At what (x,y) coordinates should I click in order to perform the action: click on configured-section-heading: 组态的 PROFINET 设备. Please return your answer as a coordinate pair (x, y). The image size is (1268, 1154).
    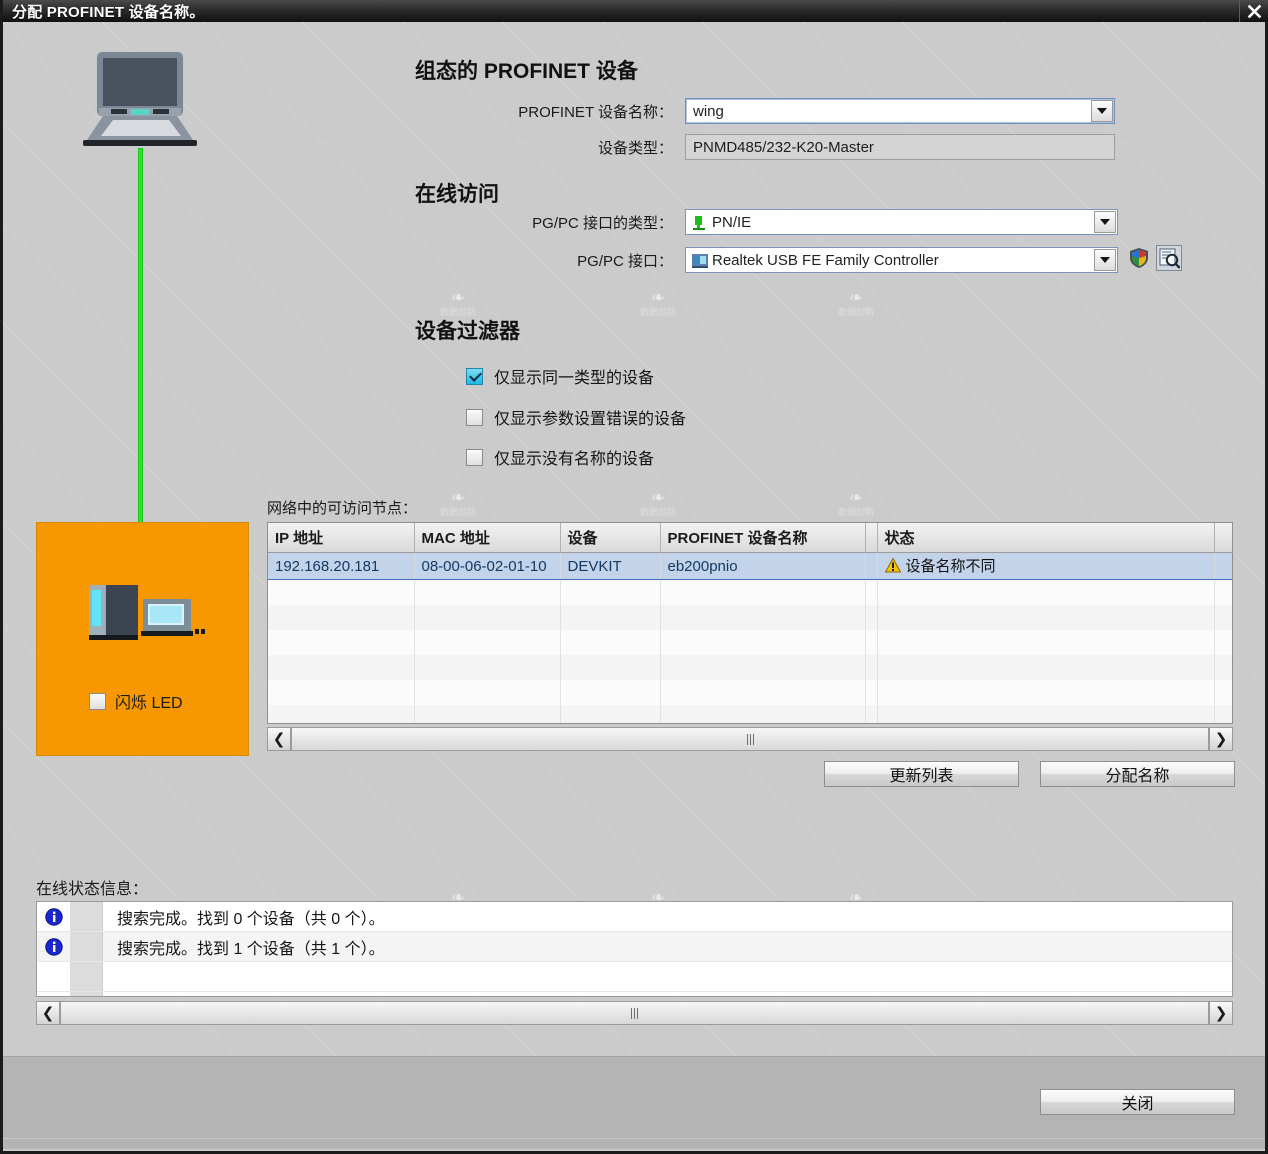
    Looking at the image, I should click on (526, 71).